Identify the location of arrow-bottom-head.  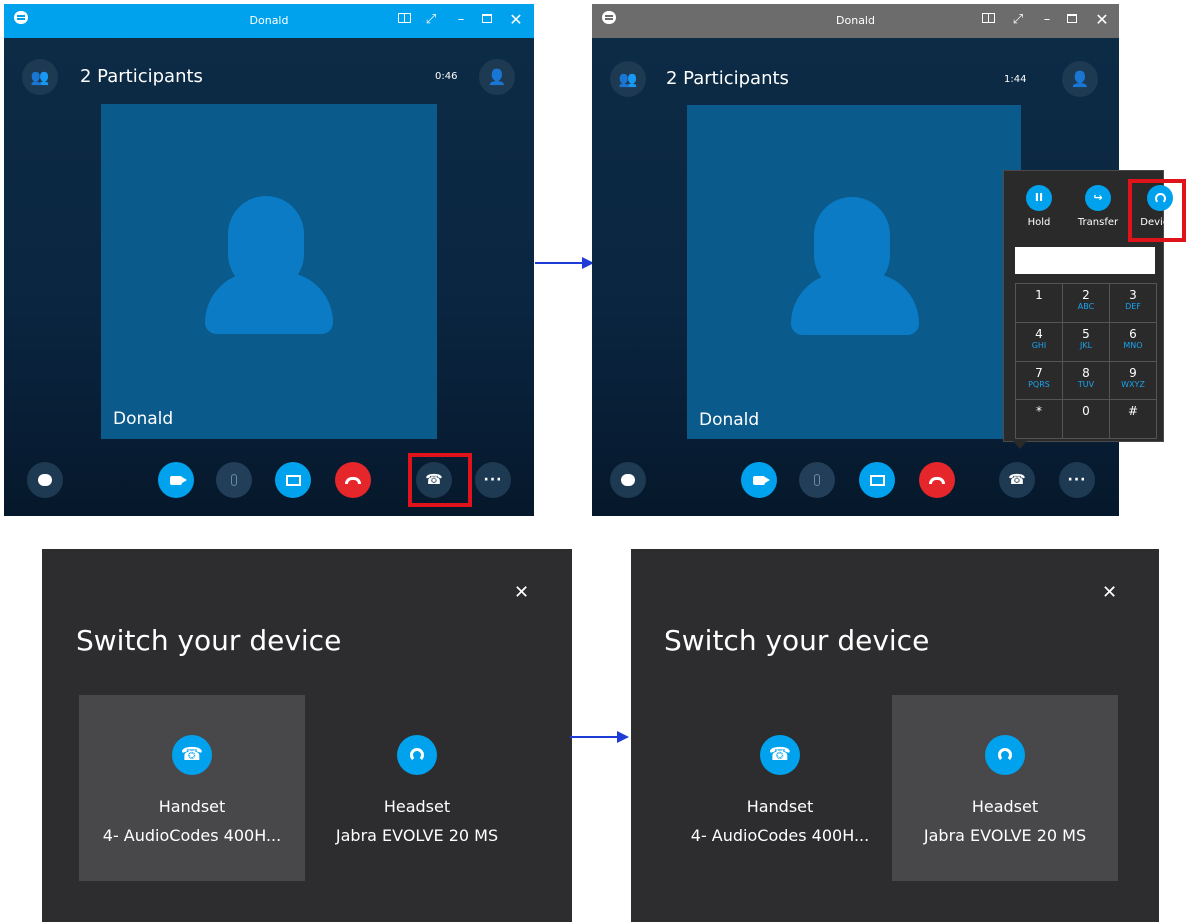
(623, 737).